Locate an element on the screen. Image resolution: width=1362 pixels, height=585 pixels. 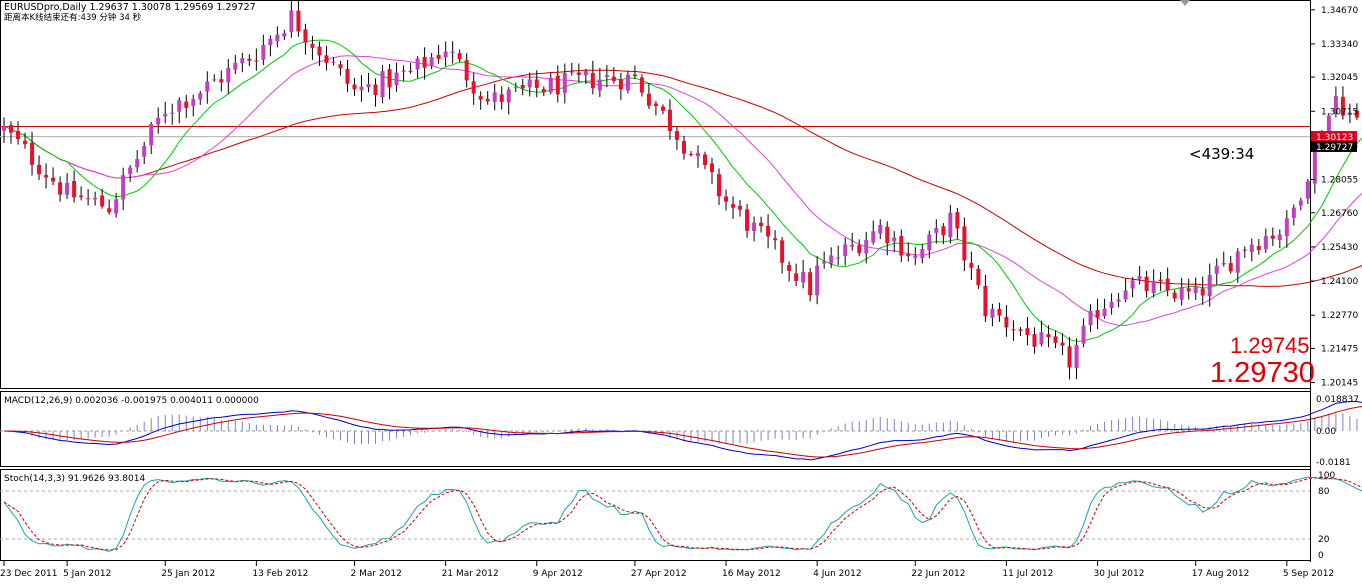
countdown-info-text: 距离本K线结束还有:439 分钟 34 秒 is located at coordinates (73, 17).